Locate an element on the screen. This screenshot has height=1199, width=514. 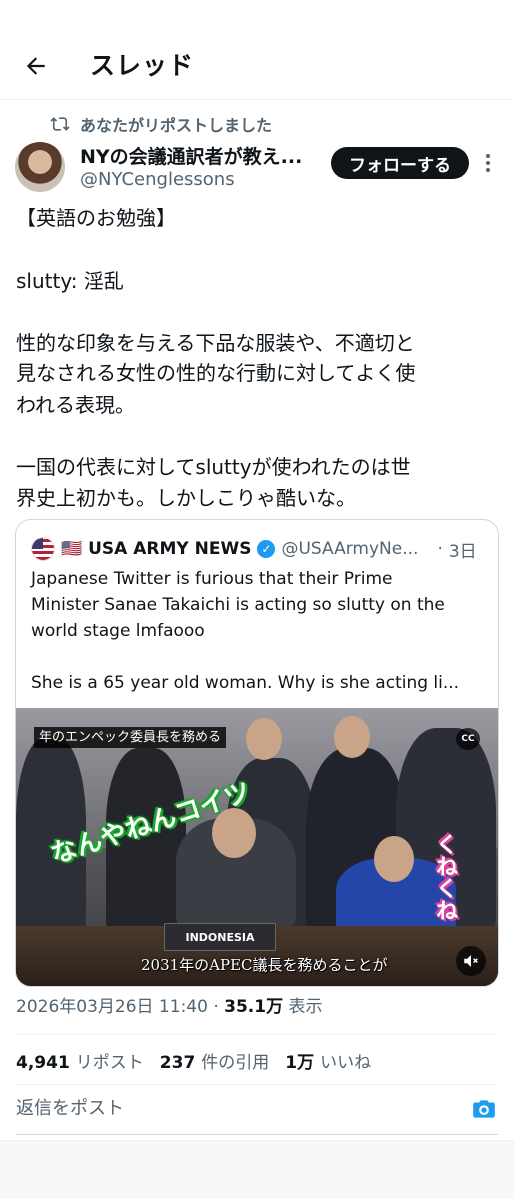
post-meta: 2026年03月26日 11:40 · 35.1万 表示 is located at coordinates (169, 1007).